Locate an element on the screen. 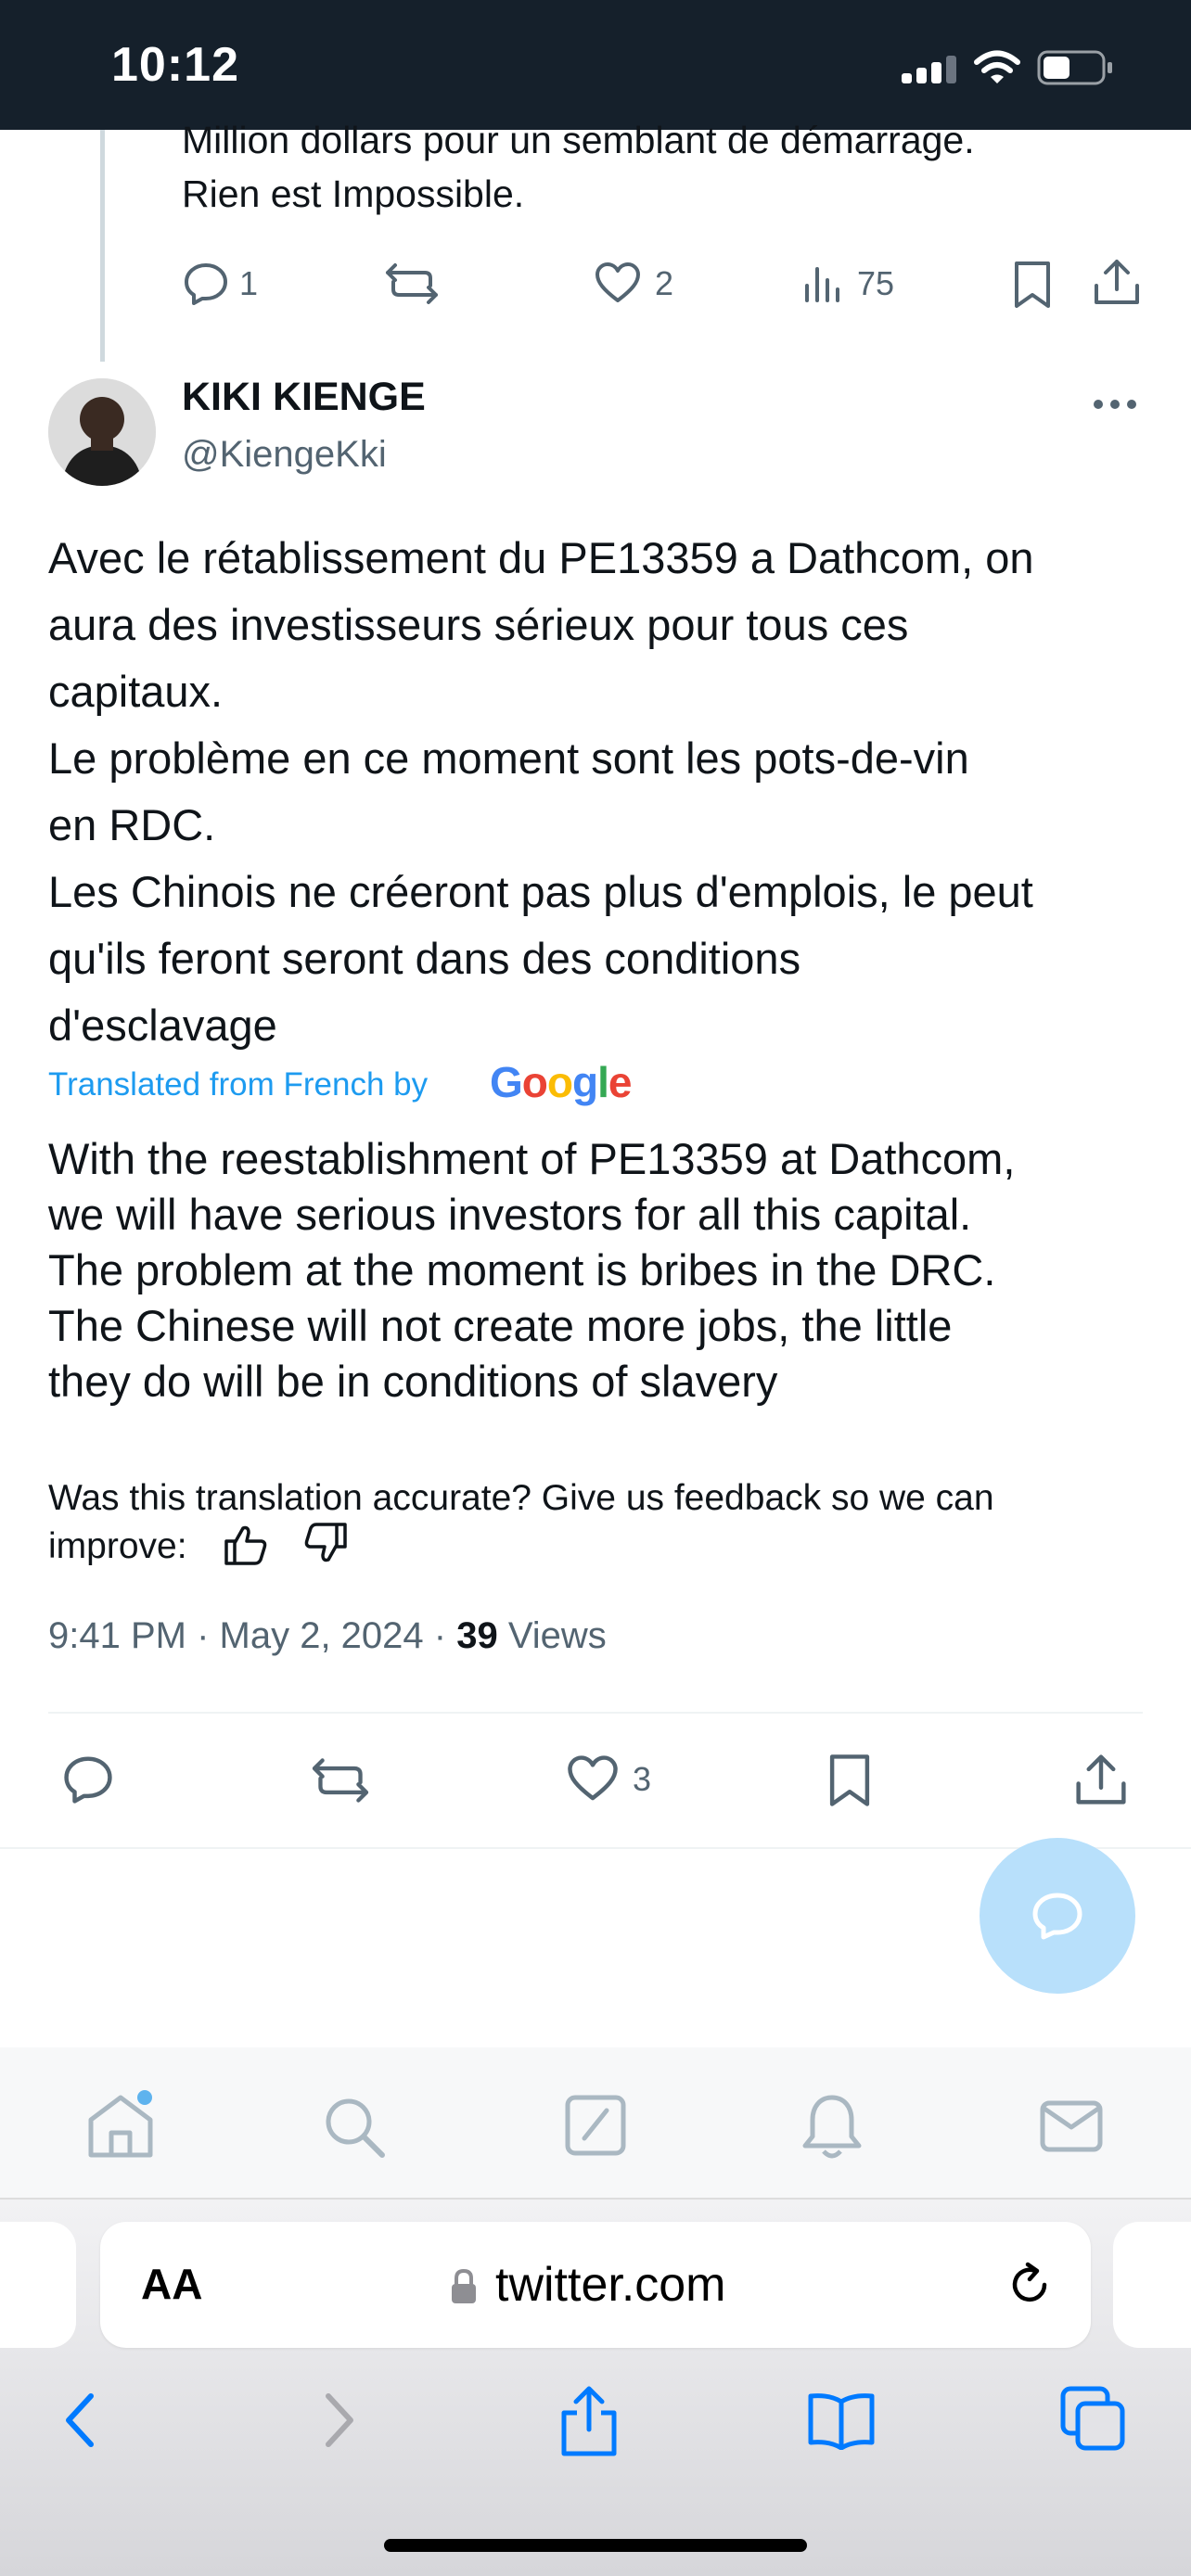  messages-icon is located at coordinates (1071, 2126).